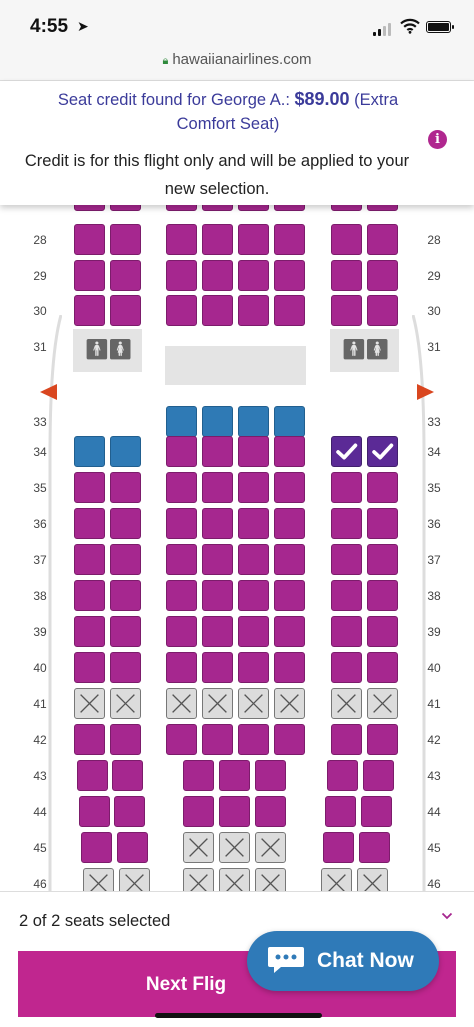 Image resolution: width=474 pixels, height=1027 pixels. I want to click on chat-now-button: Chat Now, so click(343, 961).